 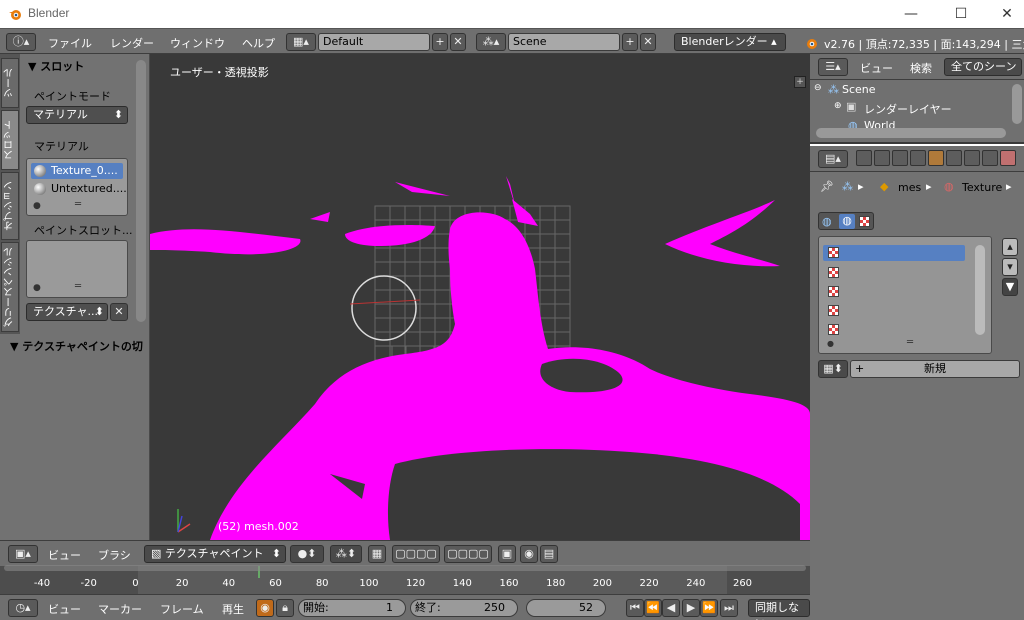 I want to click on move-down-icon: ▾, so click(x=1010, y=267).